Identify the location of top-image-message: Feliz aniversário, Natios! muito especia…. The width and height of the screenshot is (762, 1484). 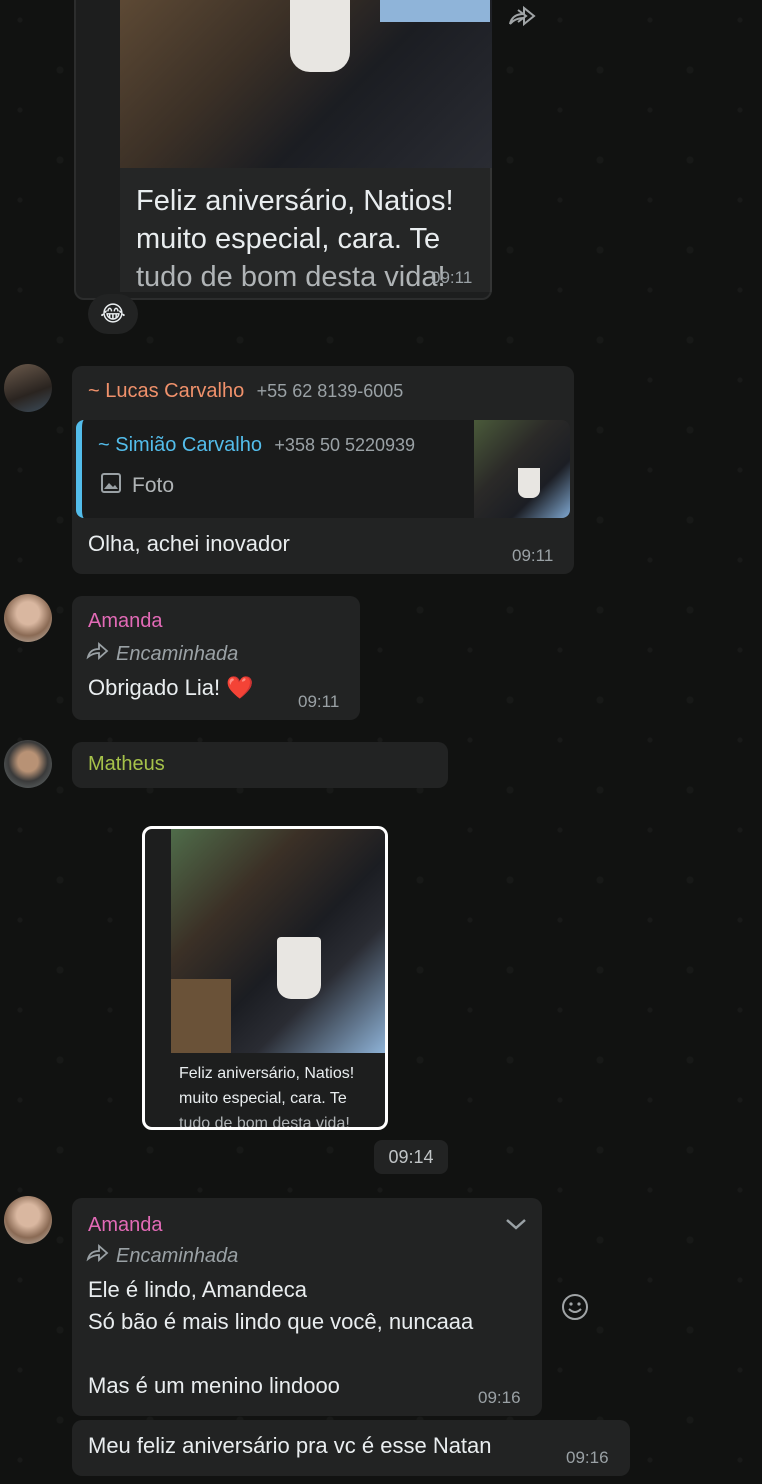
(283, 150).